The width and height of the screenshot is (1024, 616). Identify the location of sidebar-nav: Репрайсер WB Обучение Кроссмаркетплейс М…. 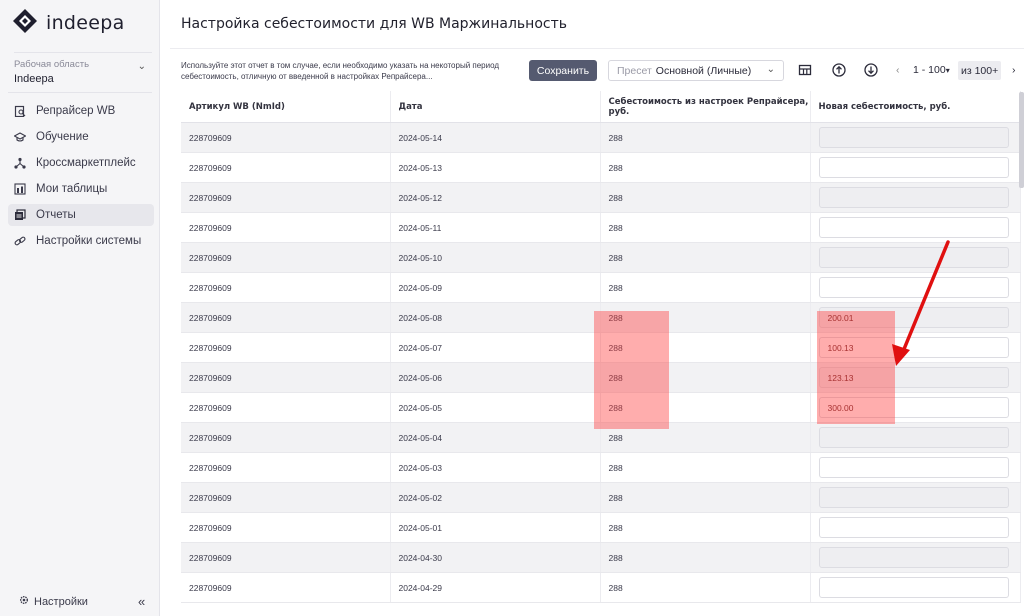
(81, 178).